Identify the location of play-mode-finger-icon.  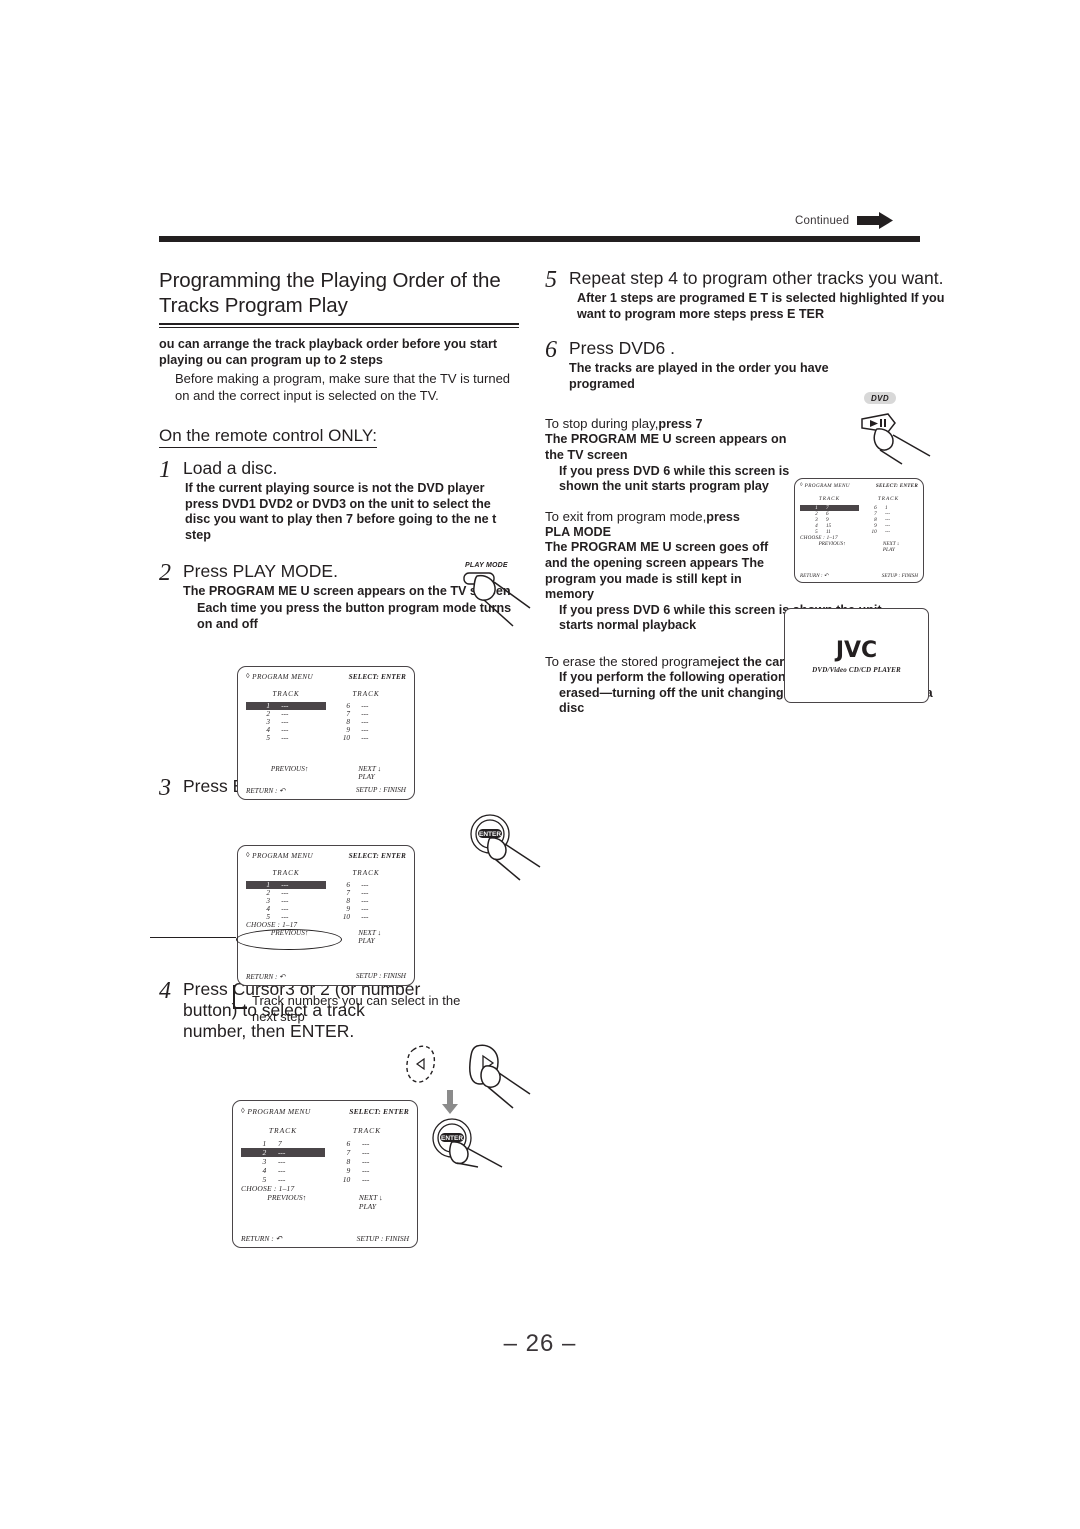
(497, 599).